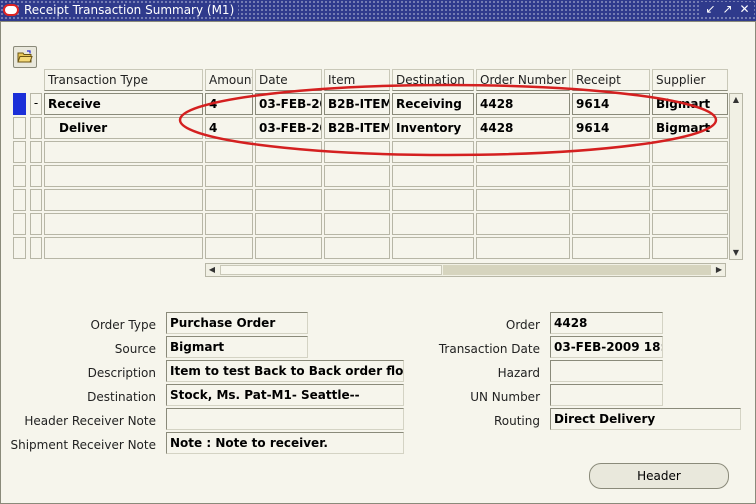 The image size is (756, 504). What do you see at coordinates (744, 9) in the screenshot?
I see `close-icon: ✕` at bounding box center [744, 9].